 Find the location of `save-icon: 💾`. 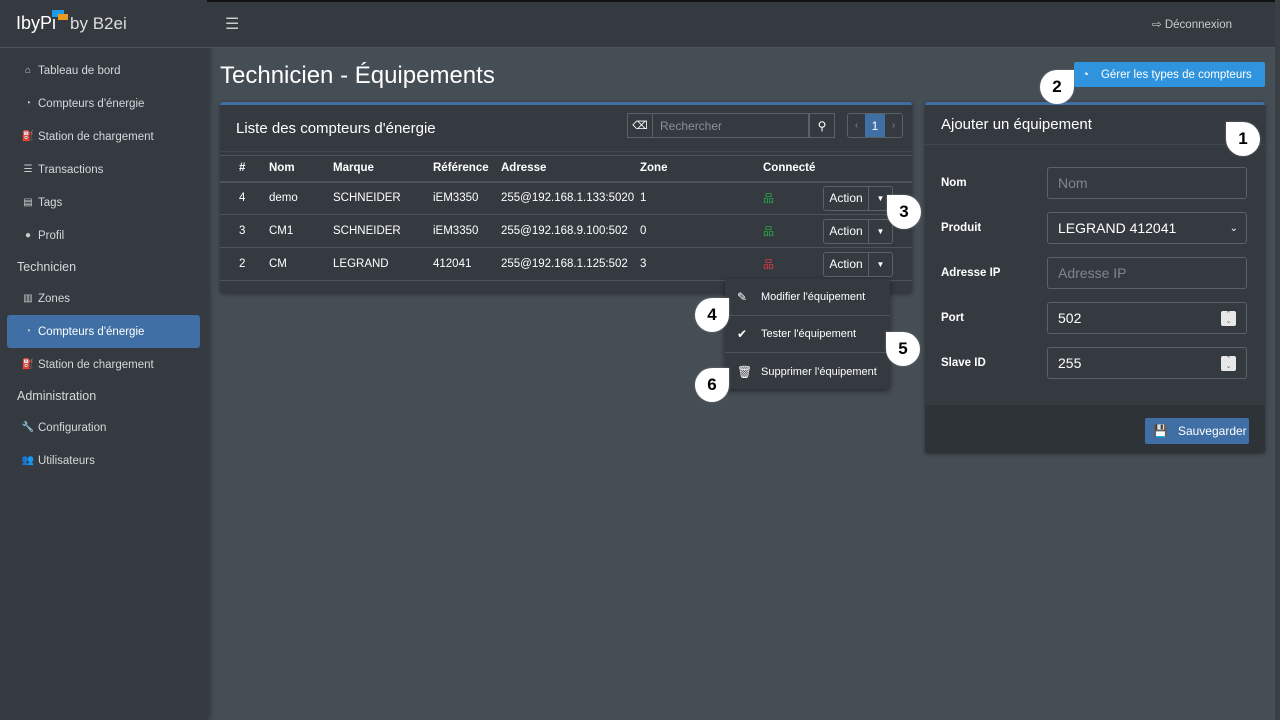

save-icon: 💾 is located at coordinates (1160, 431).